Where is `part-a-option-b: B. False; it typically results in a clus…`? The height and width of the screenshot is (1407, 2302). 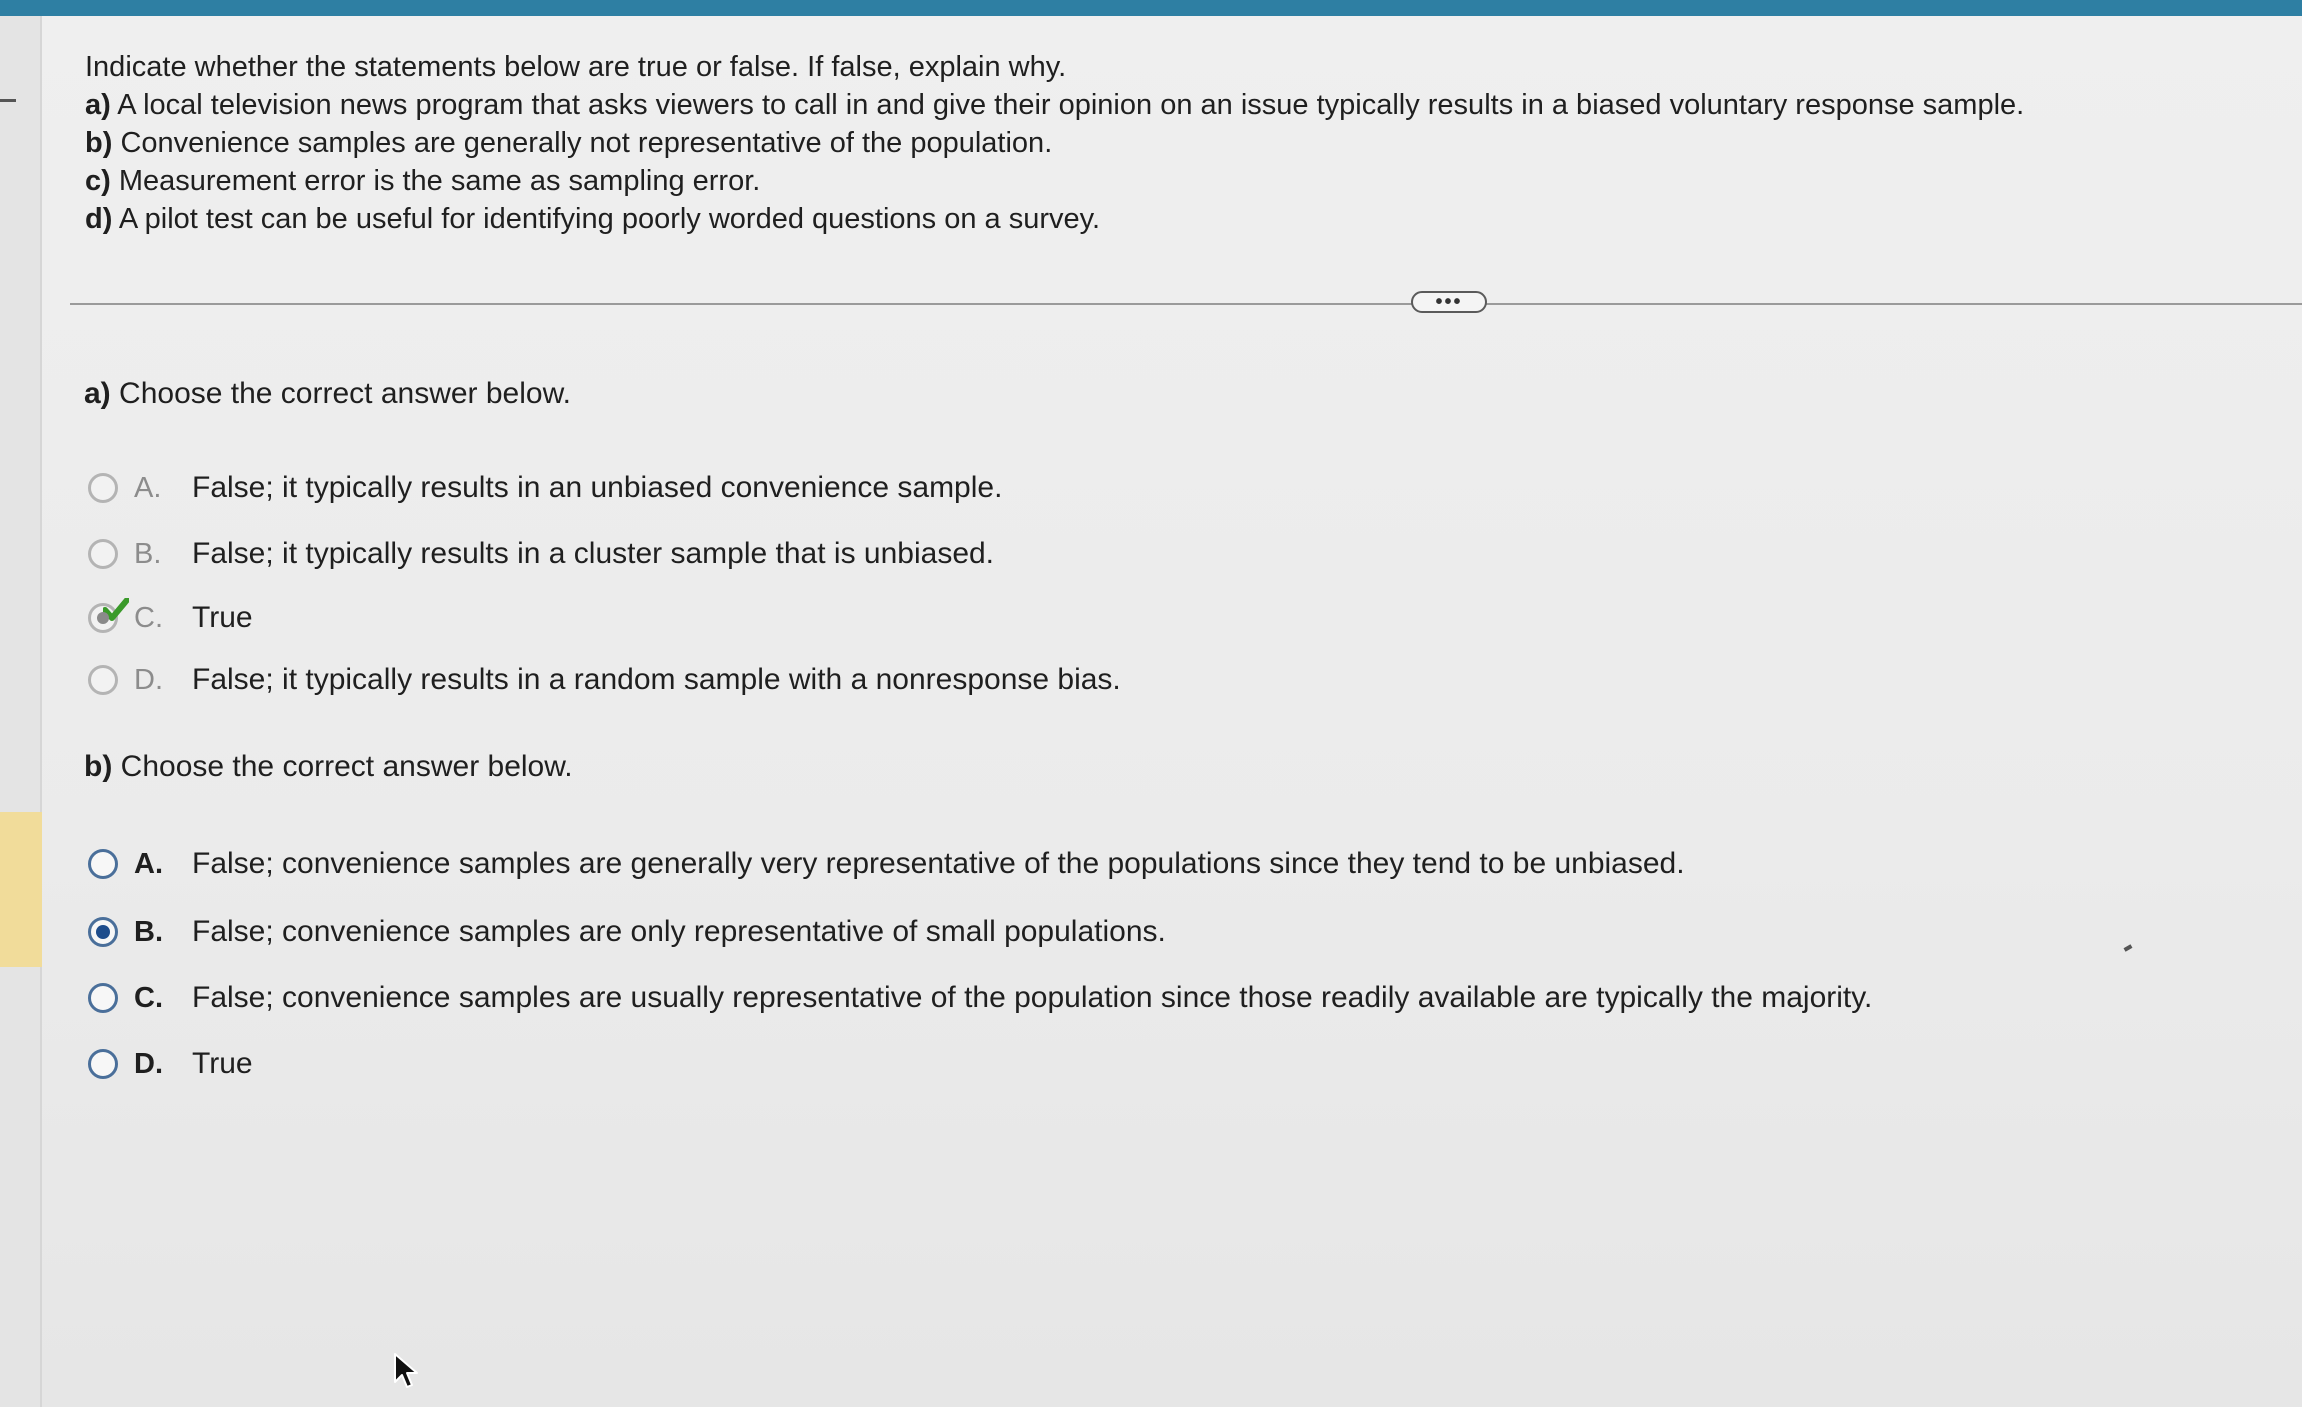 part-a-option-b: B. False; it typically results in a clus… is located at coordinates (541, 554).